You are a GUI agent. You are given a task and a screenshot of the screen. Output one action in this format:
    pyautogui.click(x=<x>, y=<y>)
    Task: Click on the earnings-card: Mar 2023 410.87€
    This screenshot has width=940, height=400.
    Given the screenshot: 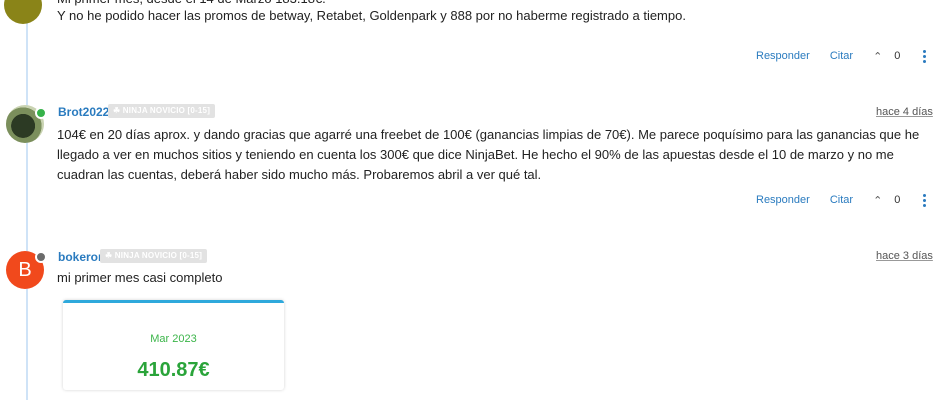 What is the action you would take?
    pyautogui.click(x=173, y=345)
    